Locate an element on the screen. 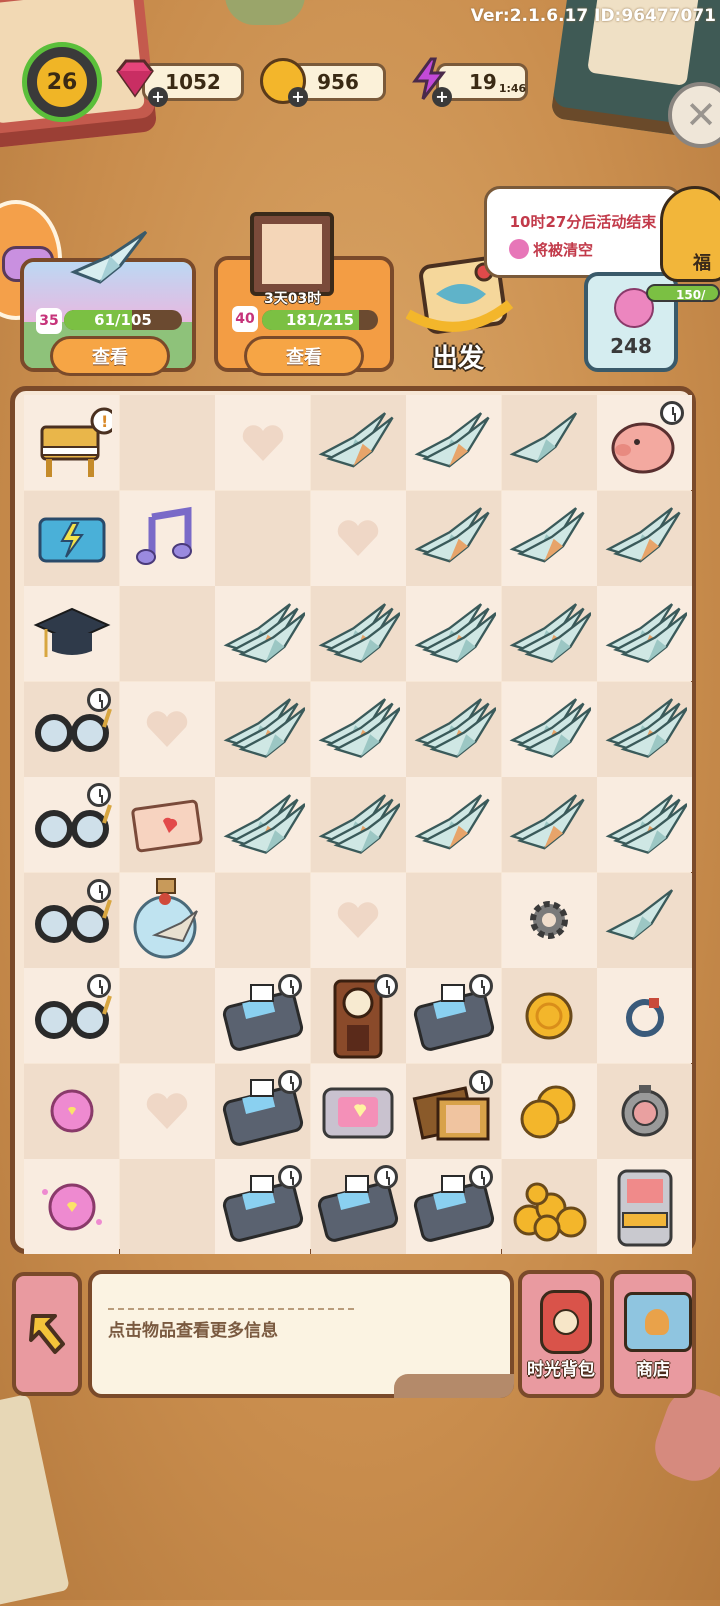 The height and width of the screenshot is (1606, 720). back-button is located at coordinates (47, 1334).